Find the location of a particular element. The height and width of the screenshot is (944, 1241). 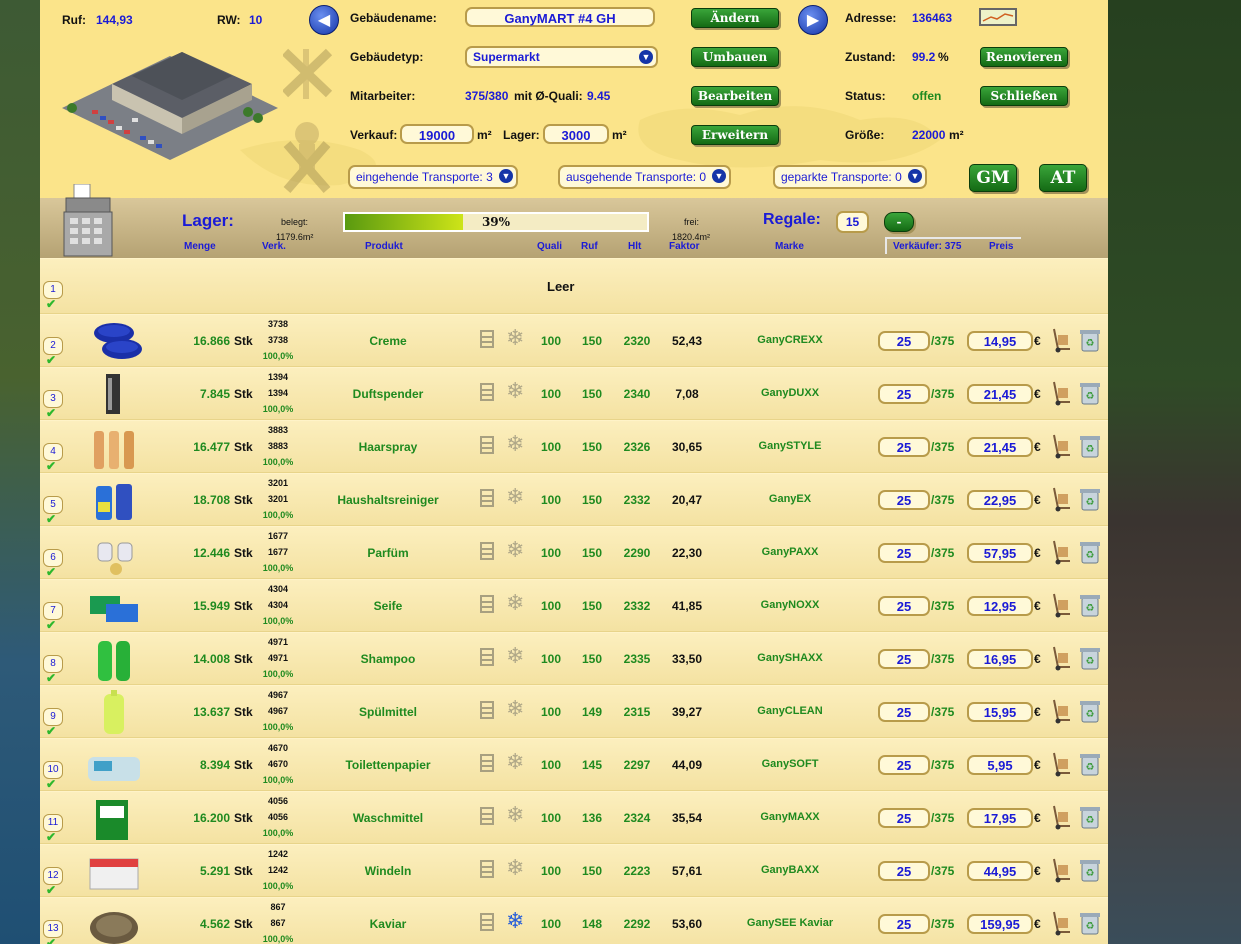

product-name: Spülmittel is located at coordinates (388, 712).